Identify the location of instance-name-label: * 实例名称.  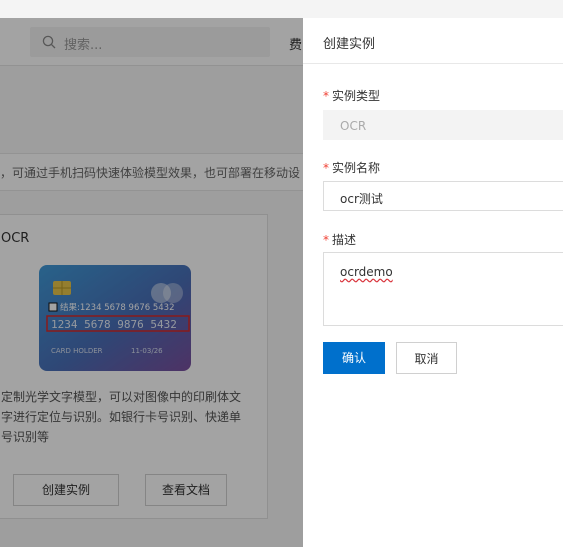
(351, 167).